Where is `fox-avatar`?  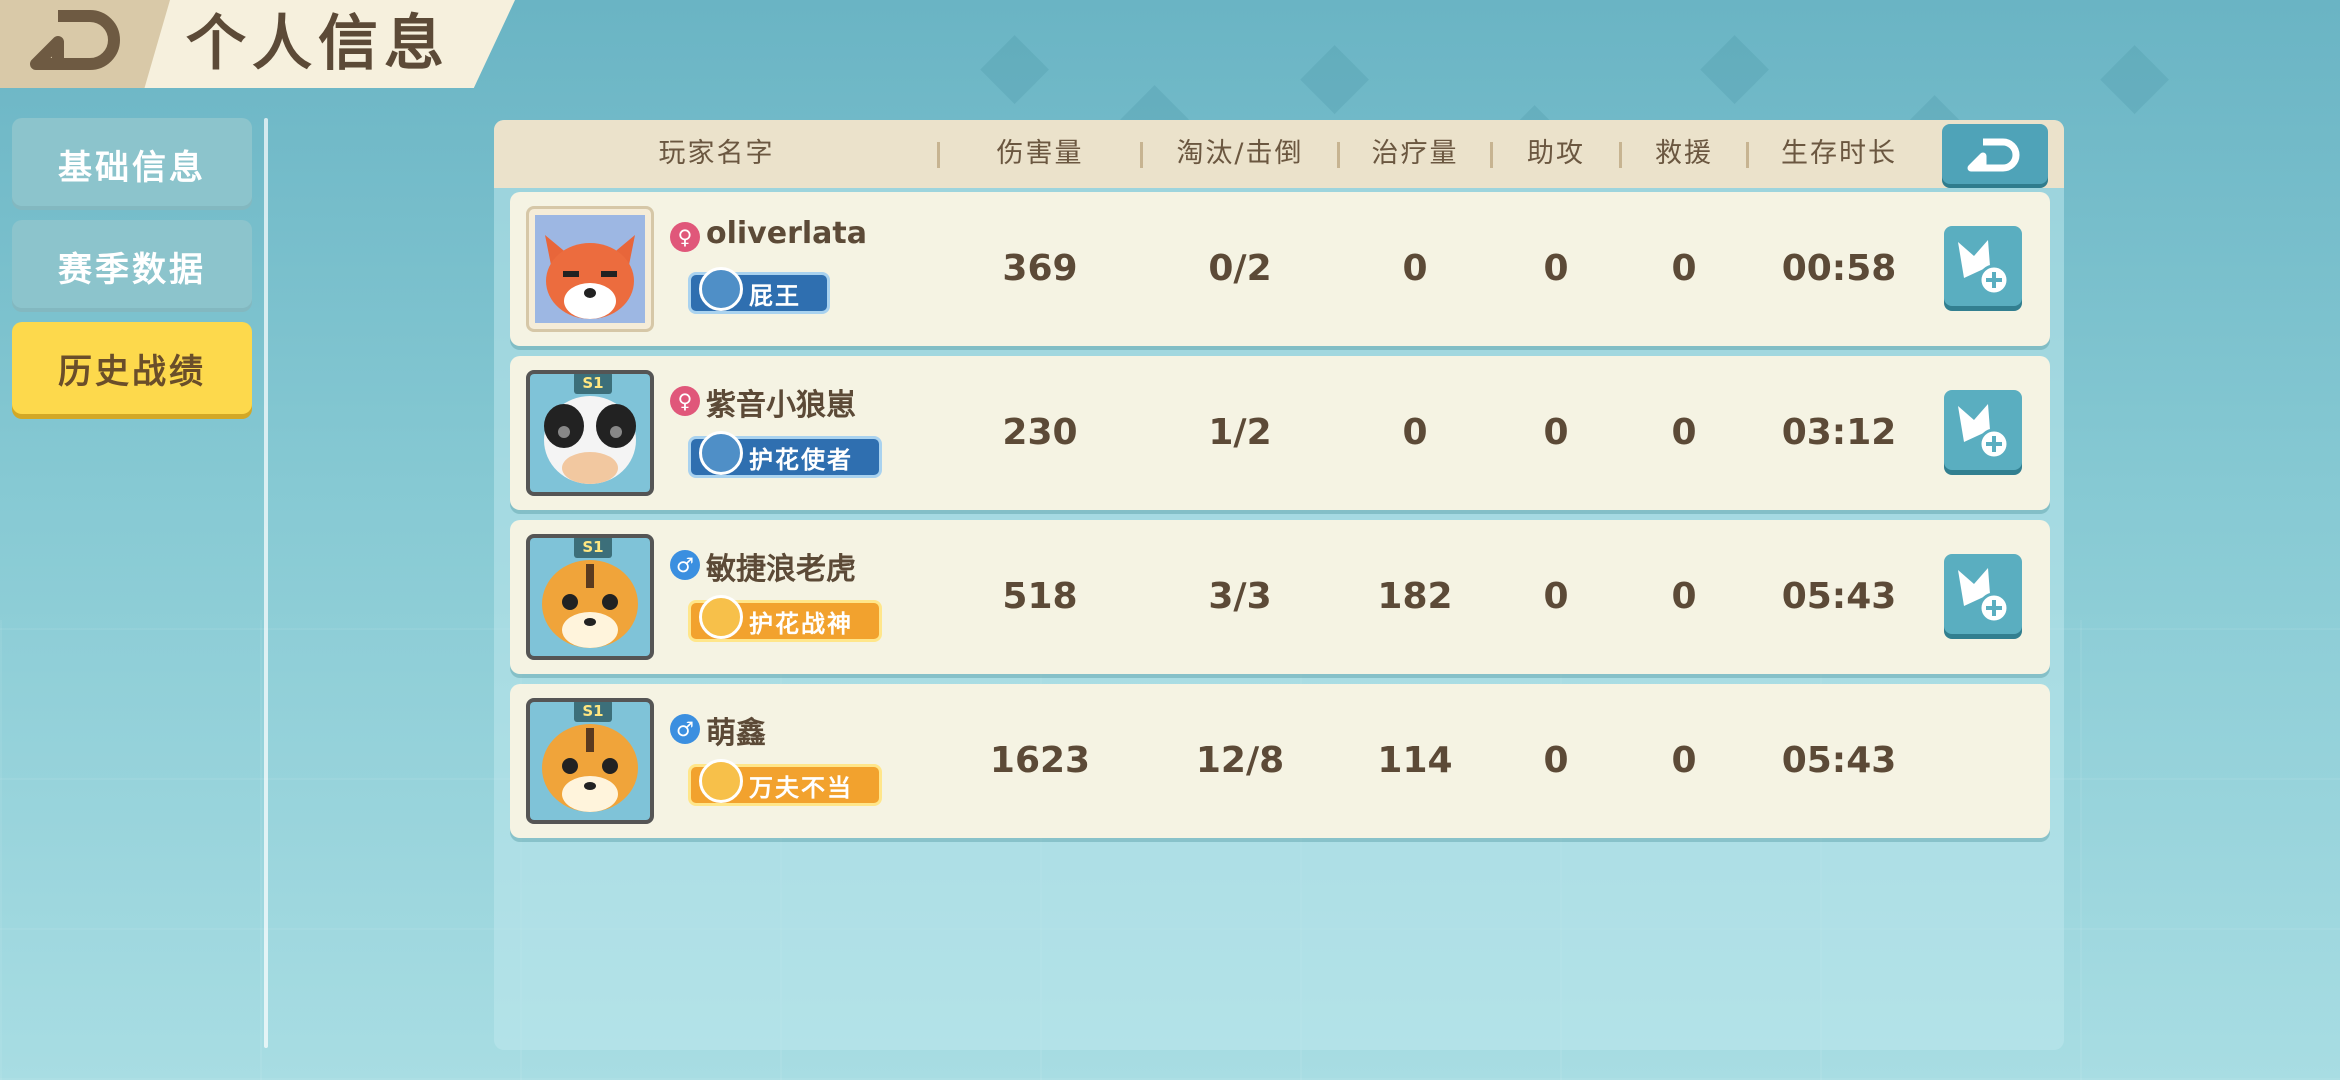 fox-avatar is located at coordinates (590, 269).